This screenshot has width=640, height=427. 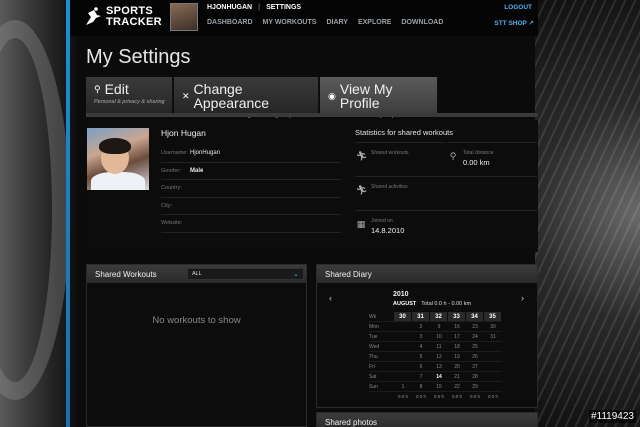 I want to click on calendar-day: 31, so click(x=493, y=337).